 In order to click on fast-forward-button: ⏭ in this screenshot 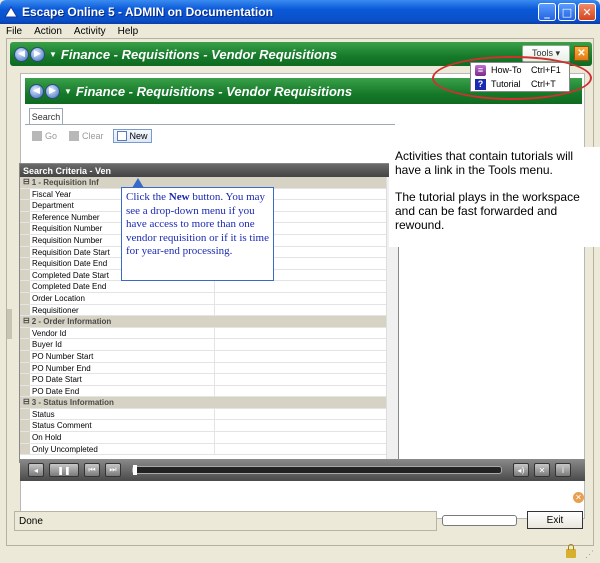, I will do `click(113, 470)`.